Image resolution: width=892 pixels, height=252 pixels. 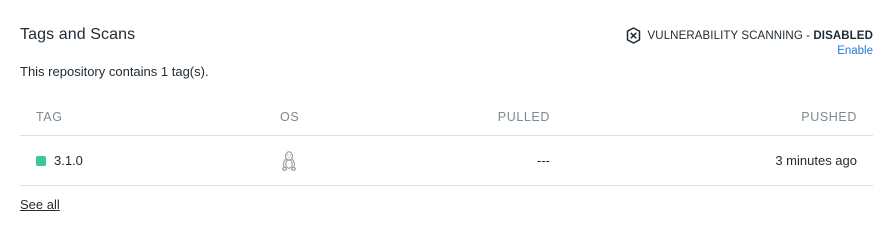 I want to click on linux-icon, so click(x=289, y=161).